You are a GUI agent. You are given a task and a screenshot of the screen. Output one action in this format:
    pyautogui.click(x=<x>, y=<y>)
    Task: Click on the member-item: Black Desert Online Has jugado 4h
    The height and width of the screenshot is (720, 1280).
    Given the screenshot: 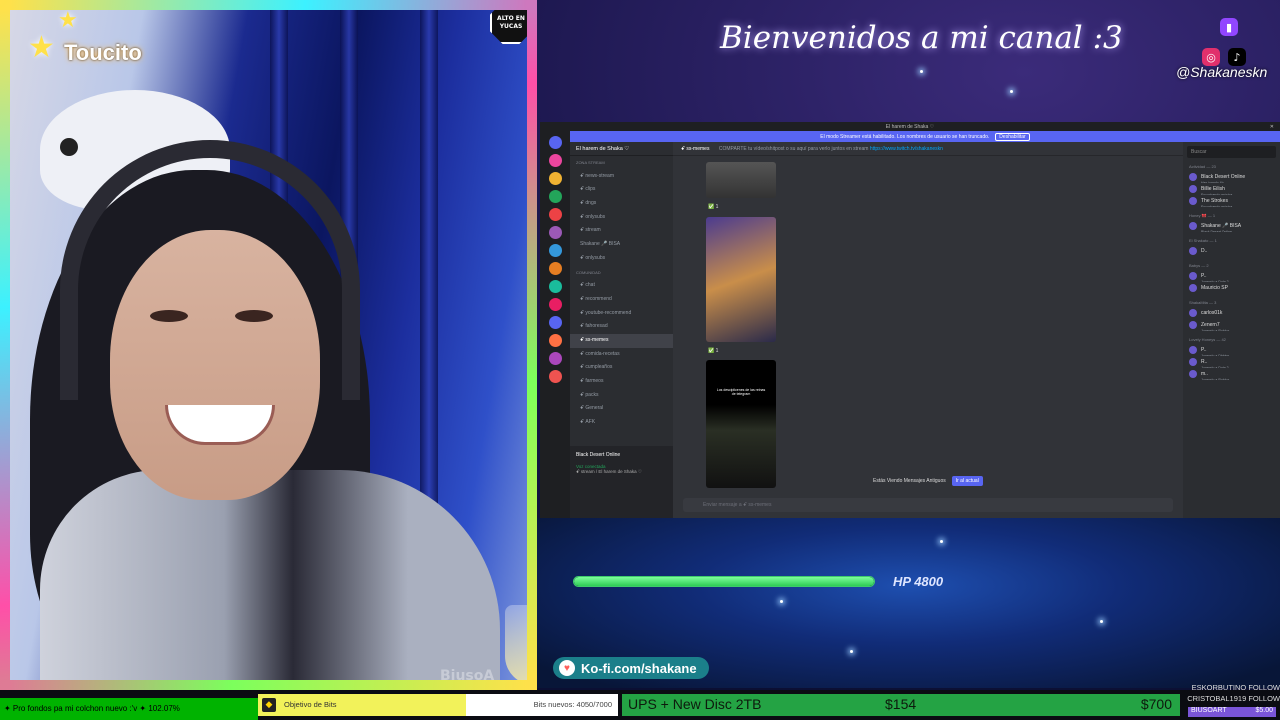 What is the action you would take?
    pyautogui.click(x=1231, y=177)
    